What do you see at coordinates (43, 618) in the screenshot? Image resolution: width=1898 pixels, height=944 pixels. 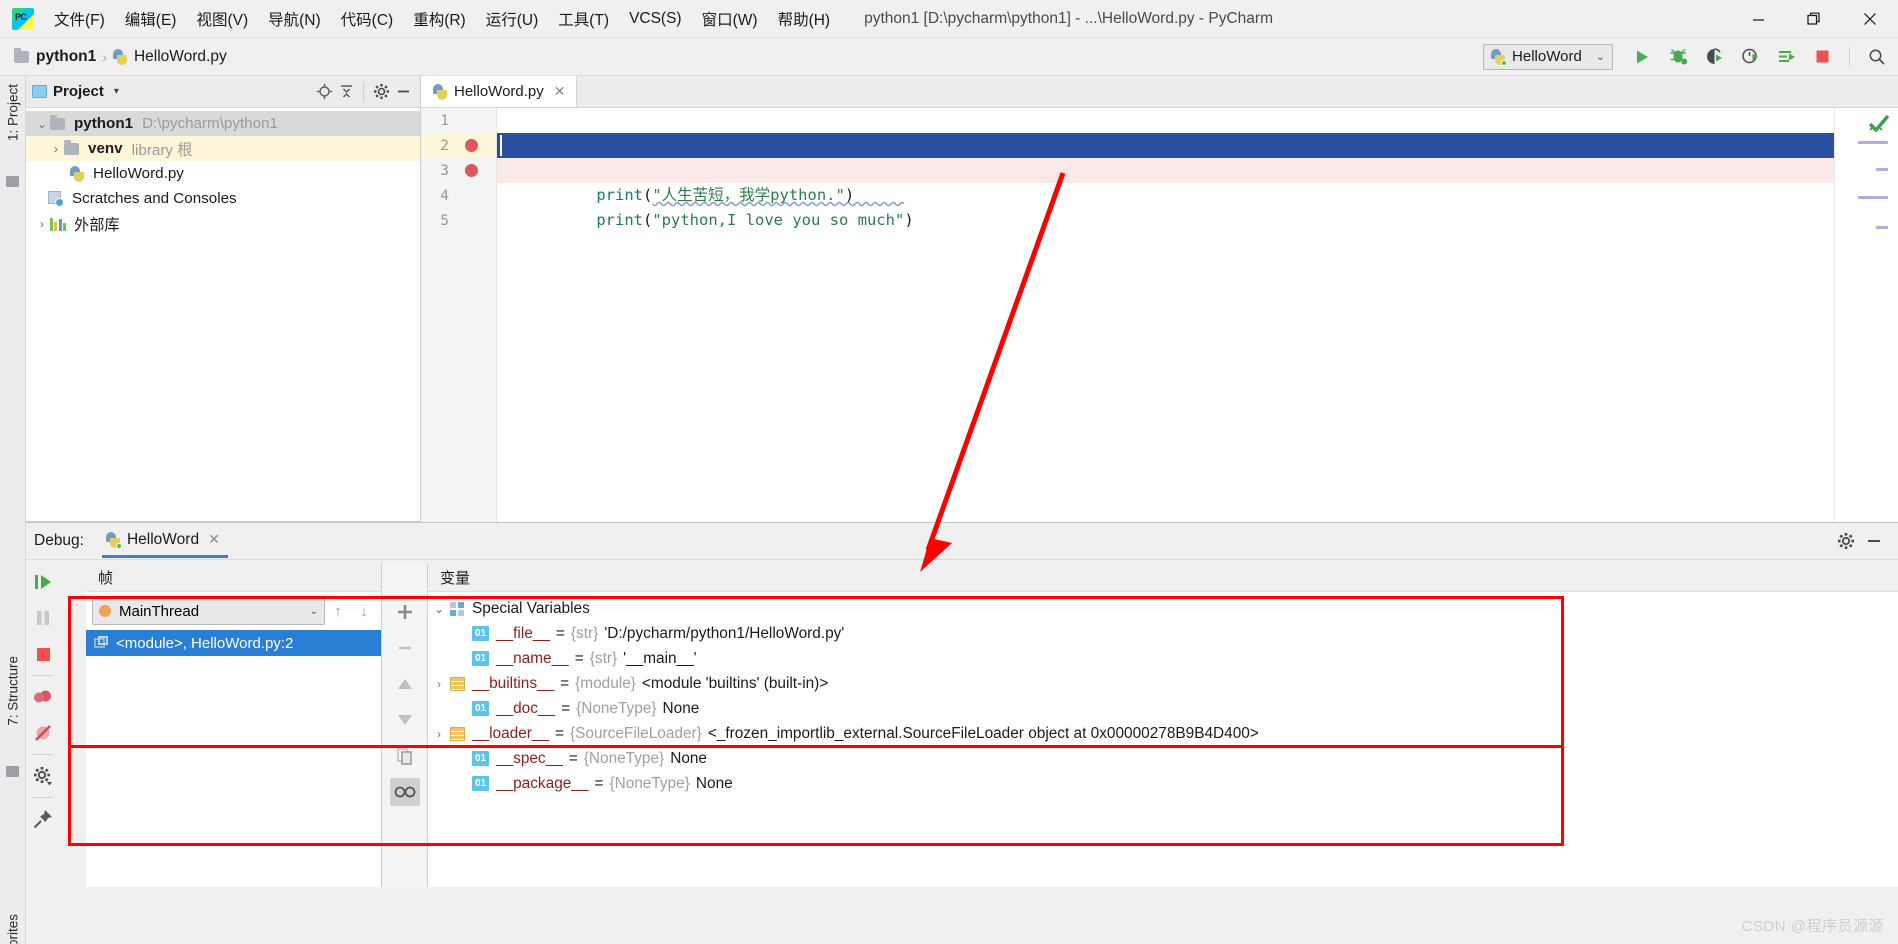 I see `pause-program-button` at bounding box center [43, 618].